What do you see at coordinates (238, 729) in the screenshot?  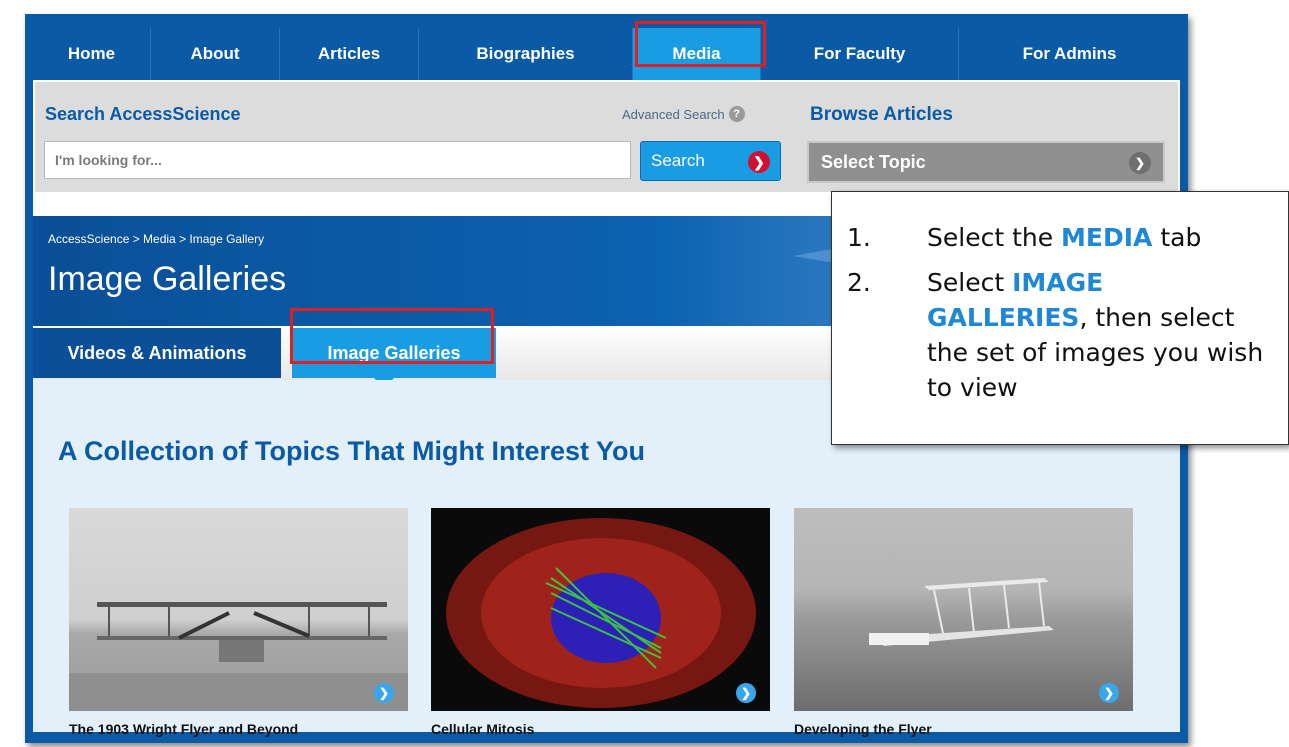 I see `card-caption: The 1903 Wright Flyer and Beyond` at bounding box center [238, 729].